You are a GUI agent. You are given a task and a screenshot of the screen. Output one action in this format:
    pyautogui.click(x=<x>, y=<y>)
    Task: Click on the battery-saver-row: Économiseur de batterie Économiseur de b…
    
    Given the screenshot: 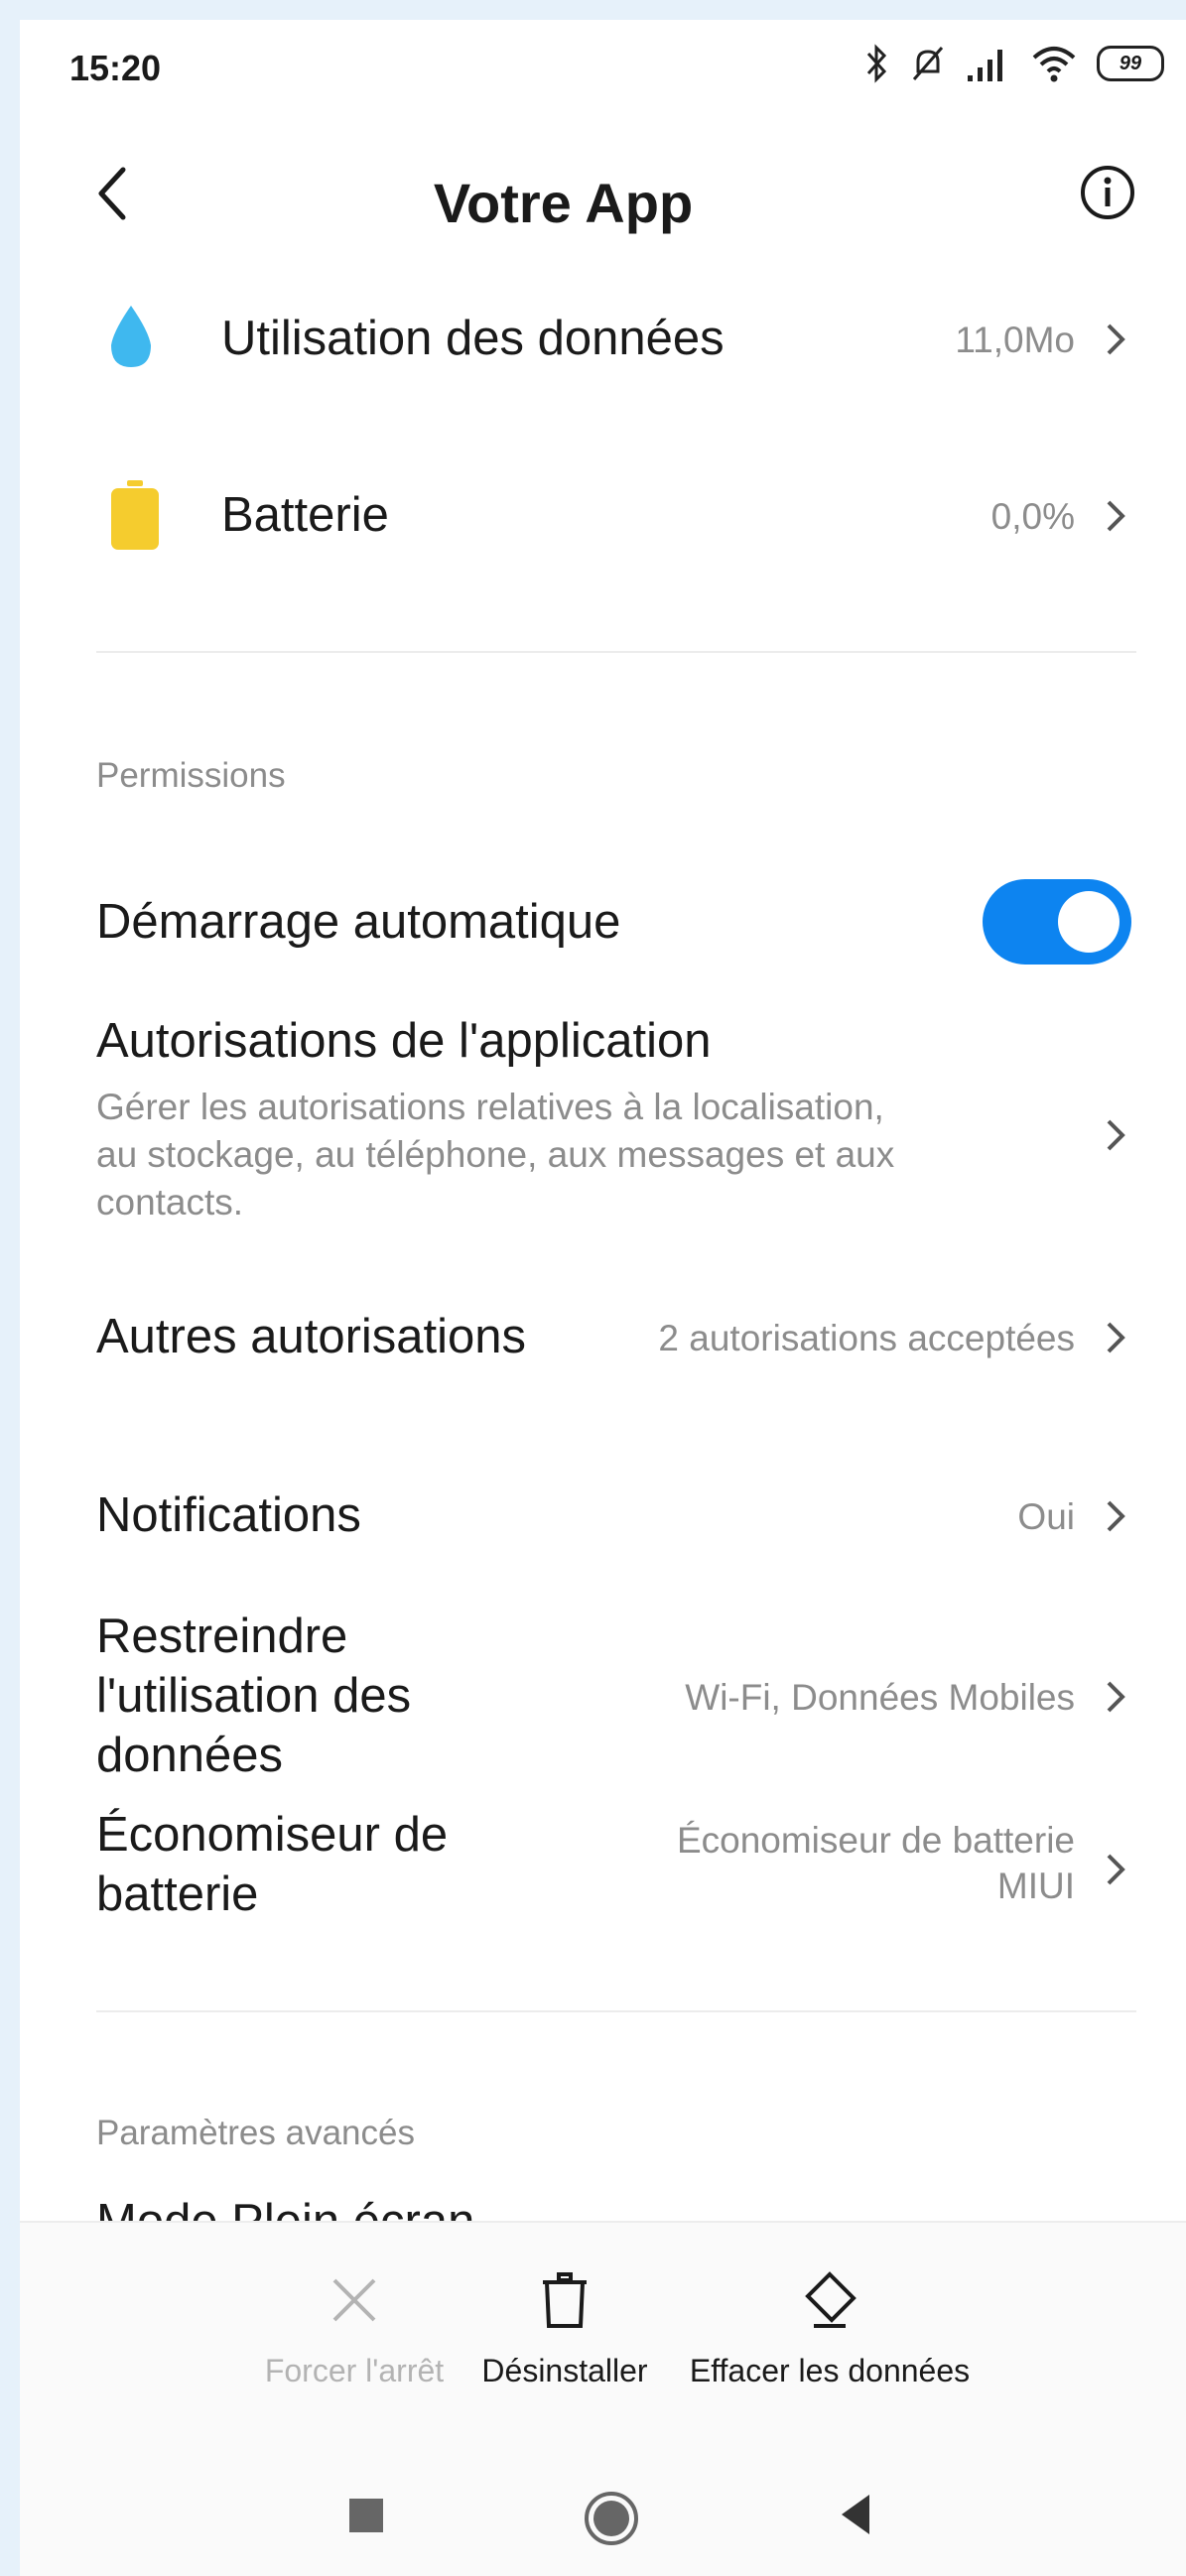 What is the action you would take?
    pyautogui.click(x=603, y=1876)
    